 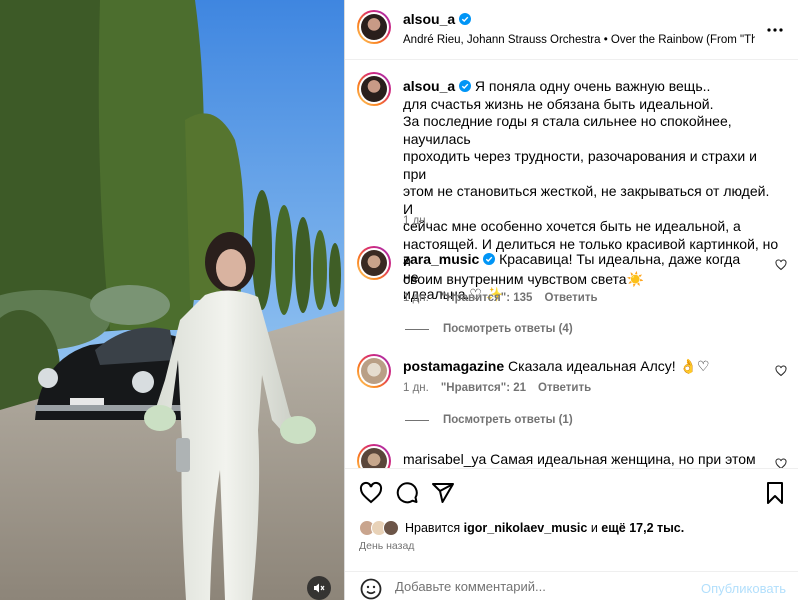 I want to click on add-comment-bar: Опубликовать, so click(x=571, y=585).